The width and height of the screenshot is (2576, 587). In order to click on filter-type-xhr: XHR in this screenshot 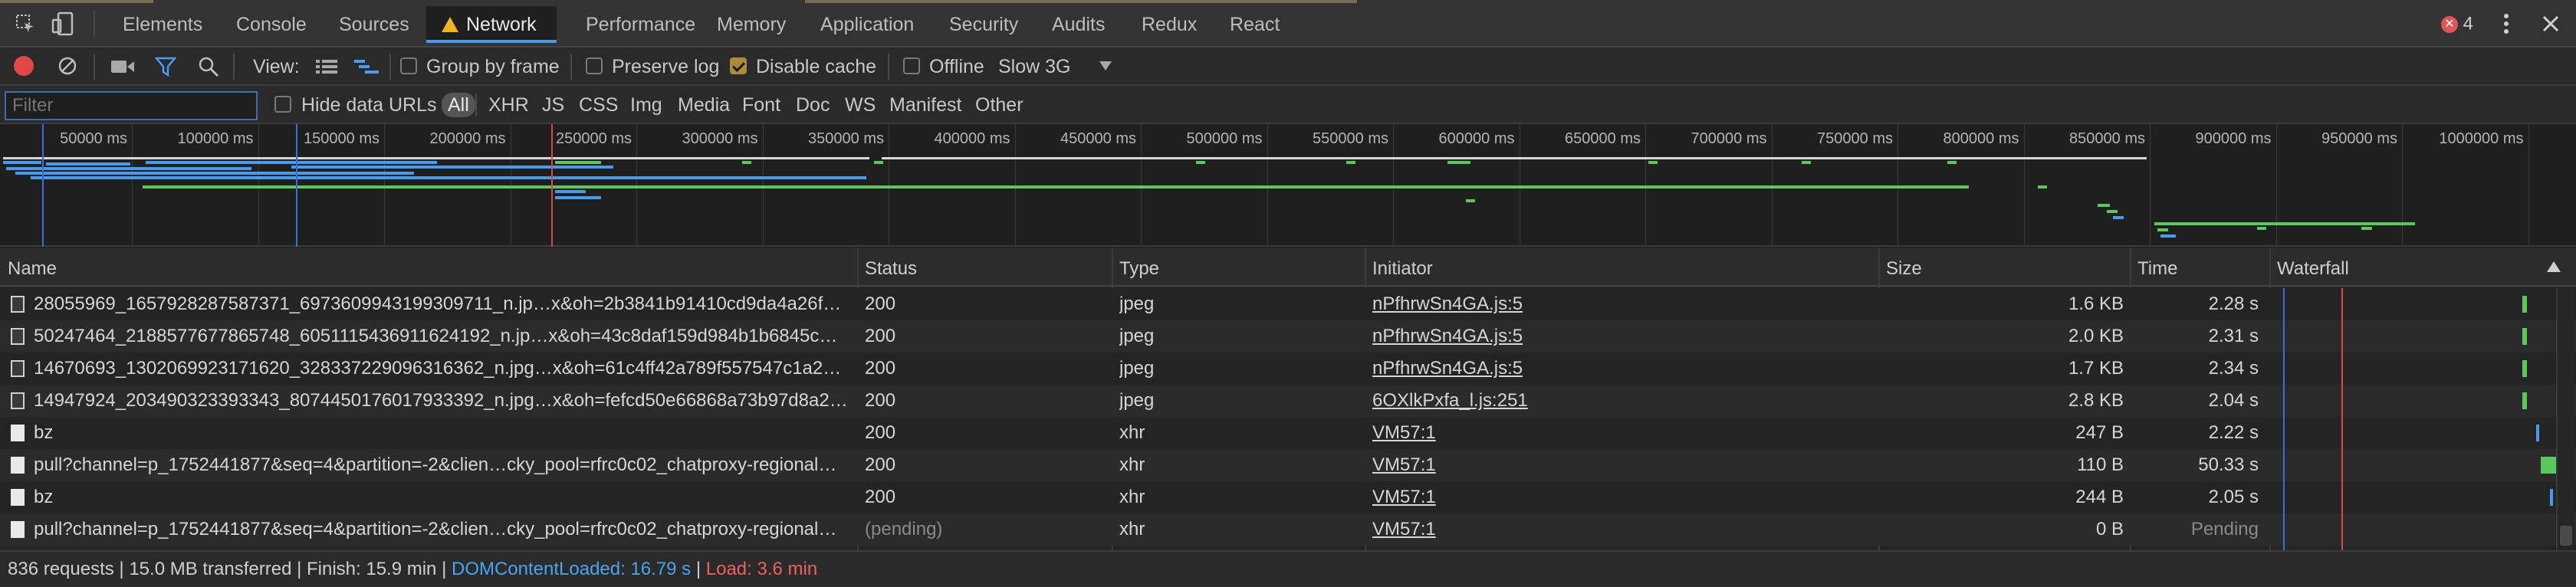, I will do `click(508, 105)`.